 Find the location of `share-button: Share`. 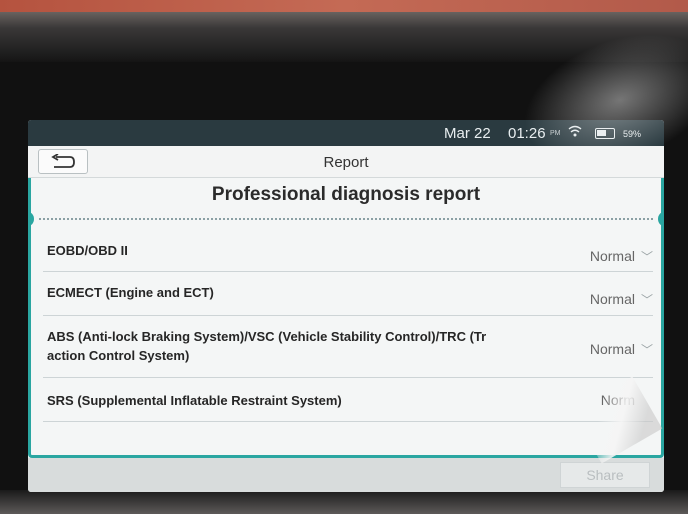

share-button: Share is located at coordinates (605, 475).